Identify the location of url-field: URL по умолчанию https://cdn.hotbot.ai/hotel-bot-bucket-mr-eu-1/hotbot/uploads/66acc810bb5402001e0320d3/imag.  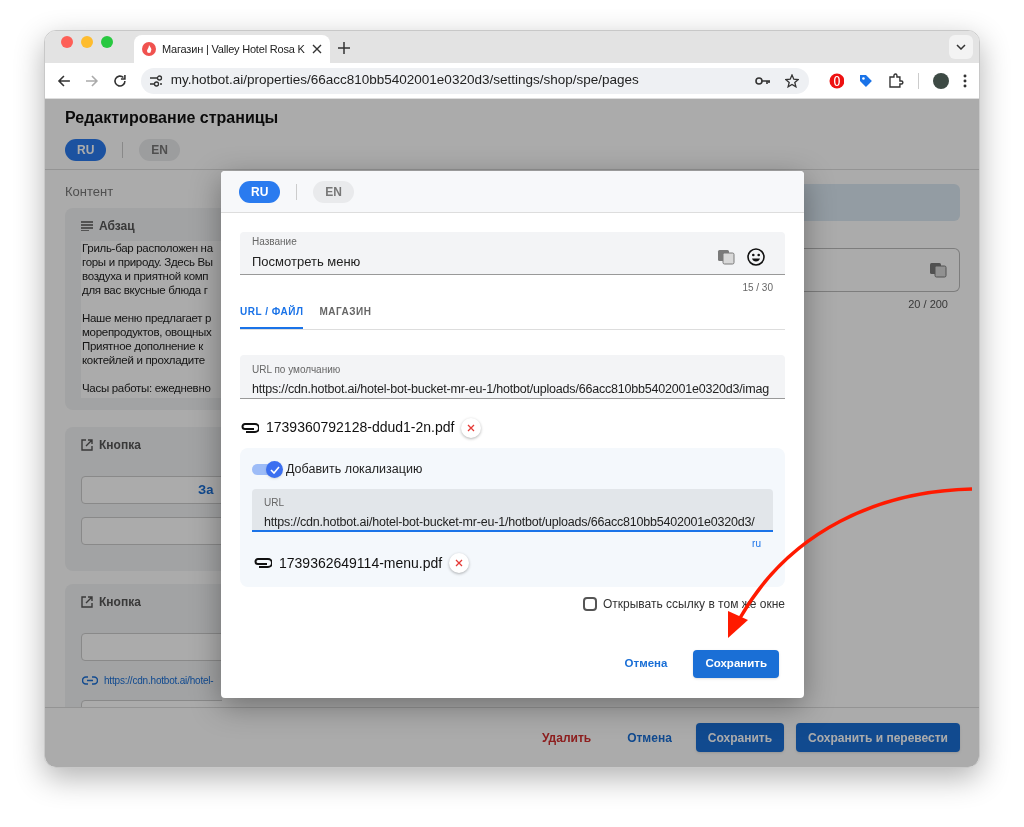
(512, 377).